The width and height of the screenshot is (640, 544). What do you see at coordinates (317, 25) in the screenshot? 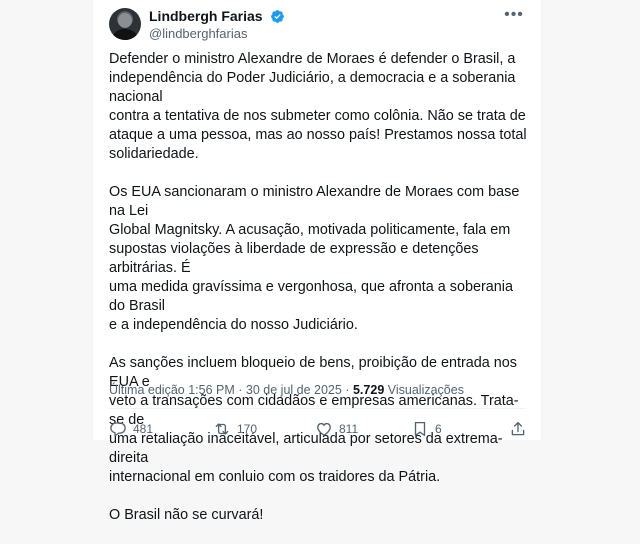
I see `post-header: Lindbergh Farias @lindberghfarias •••` at bounding box center [317, 25].